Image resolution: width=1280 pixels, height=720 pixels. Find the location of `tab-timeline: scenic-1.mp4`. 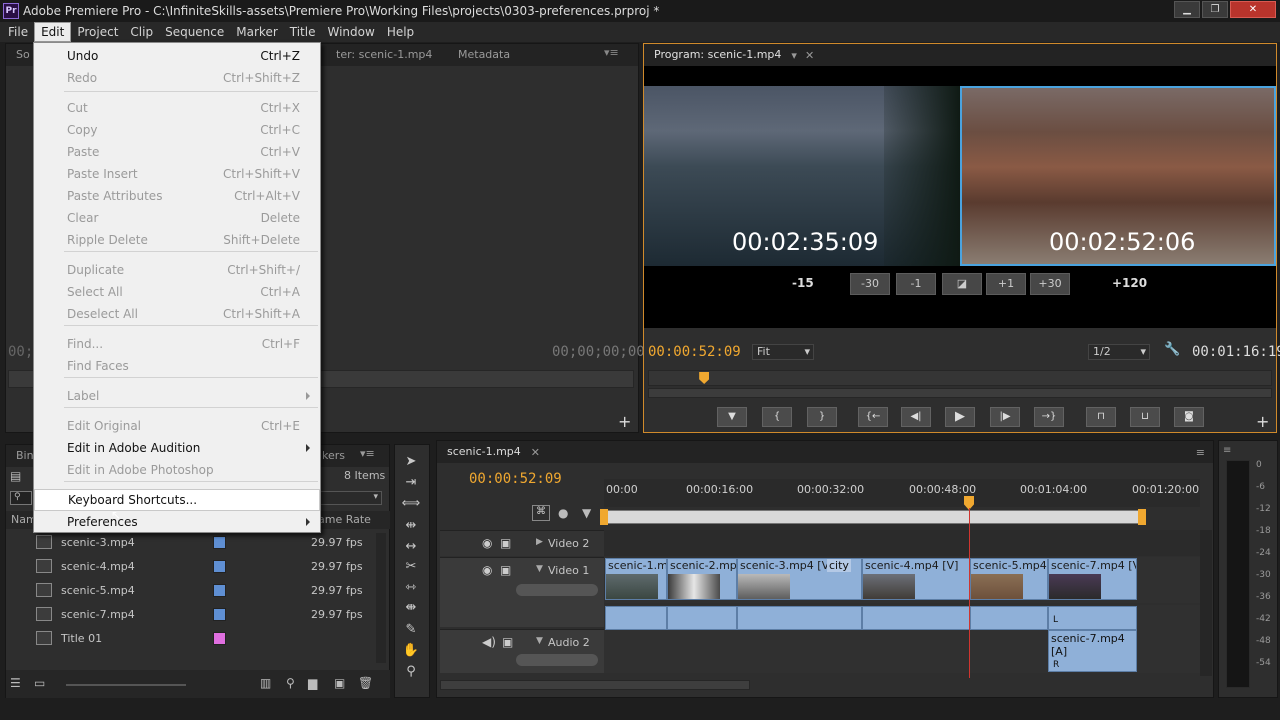

tab-timeline: scenic-1.mp4 is located at coordinates (484, 452).